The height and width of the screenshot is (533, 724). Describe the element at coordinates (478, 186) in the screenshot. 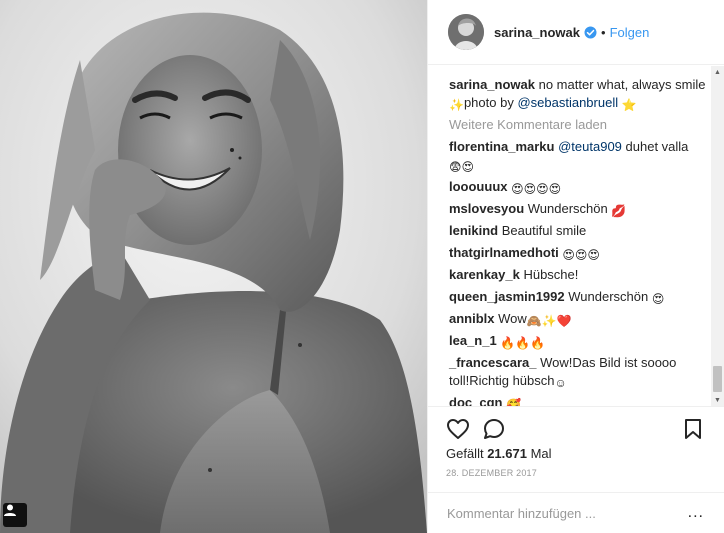

I see `comment-username: looouuux` at that location.